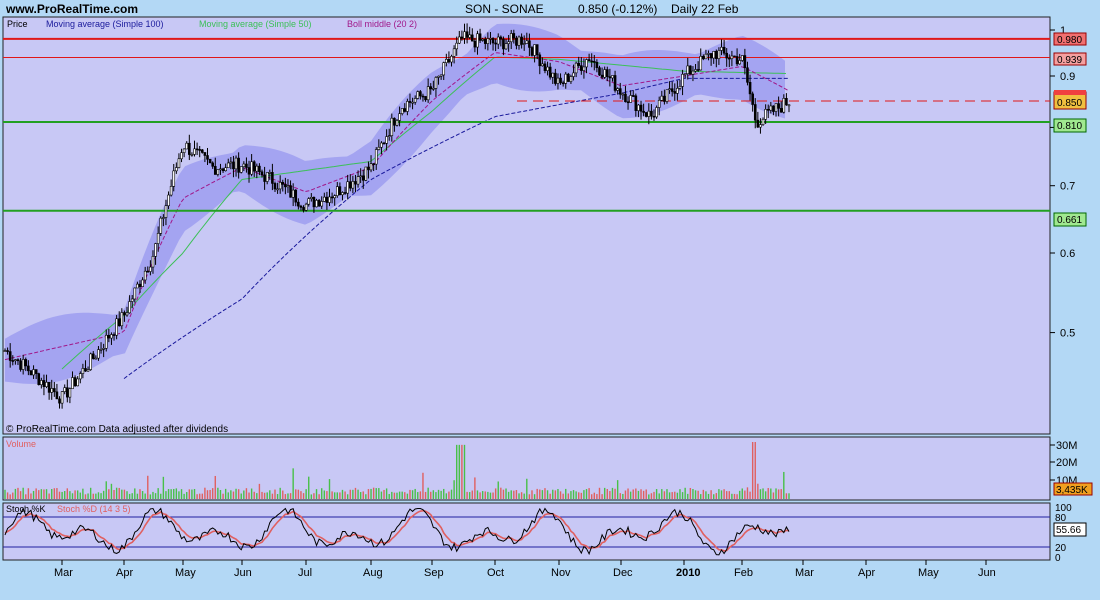 The image size is (1100, 600). What do you see at coordinates (382, 24) in the screenshot?
I see `legend-boll: Boll middle (20 2)` at bounding box center [382, 24].